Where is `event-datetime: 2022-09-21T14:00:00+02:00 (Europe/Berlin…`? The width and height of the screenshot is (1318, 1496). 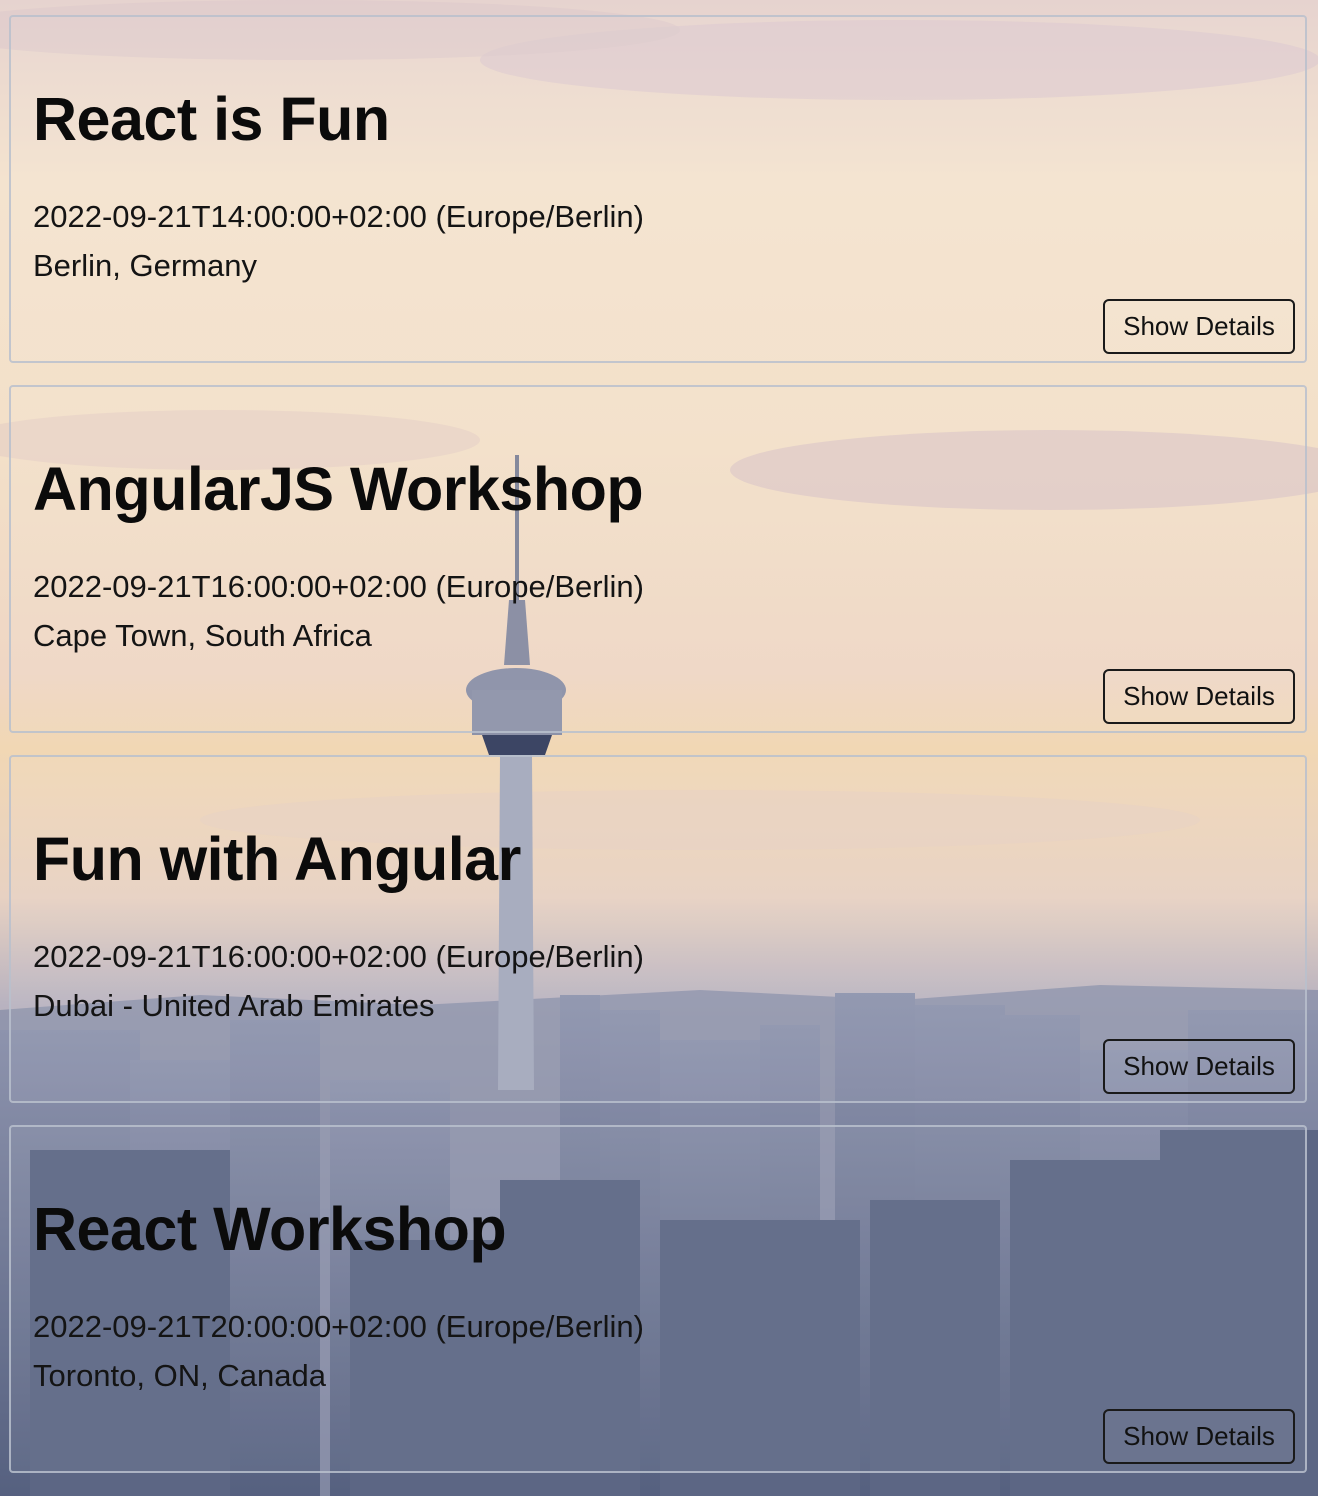
event-datetime: 2022-09-21T14:00:00+02:00 (Europe/Berlin… is located at coordinates (338, 216).